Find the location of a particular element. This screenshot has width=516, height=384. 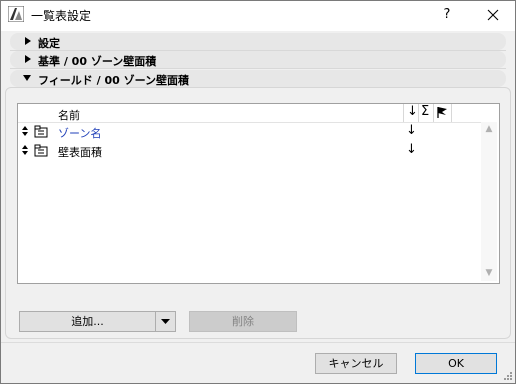

flag-icon is located at coordinates (442, 112).